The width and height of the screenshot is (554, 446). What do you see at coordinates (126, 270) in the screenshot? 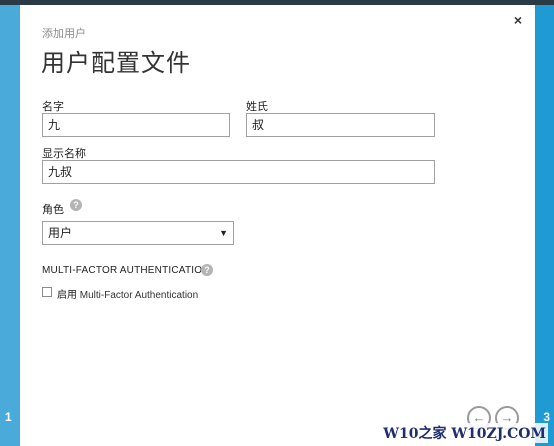
I see `mfa-heading: MULTI-FACTOR AUTHENTICATION` at bounding box center [126, 270].